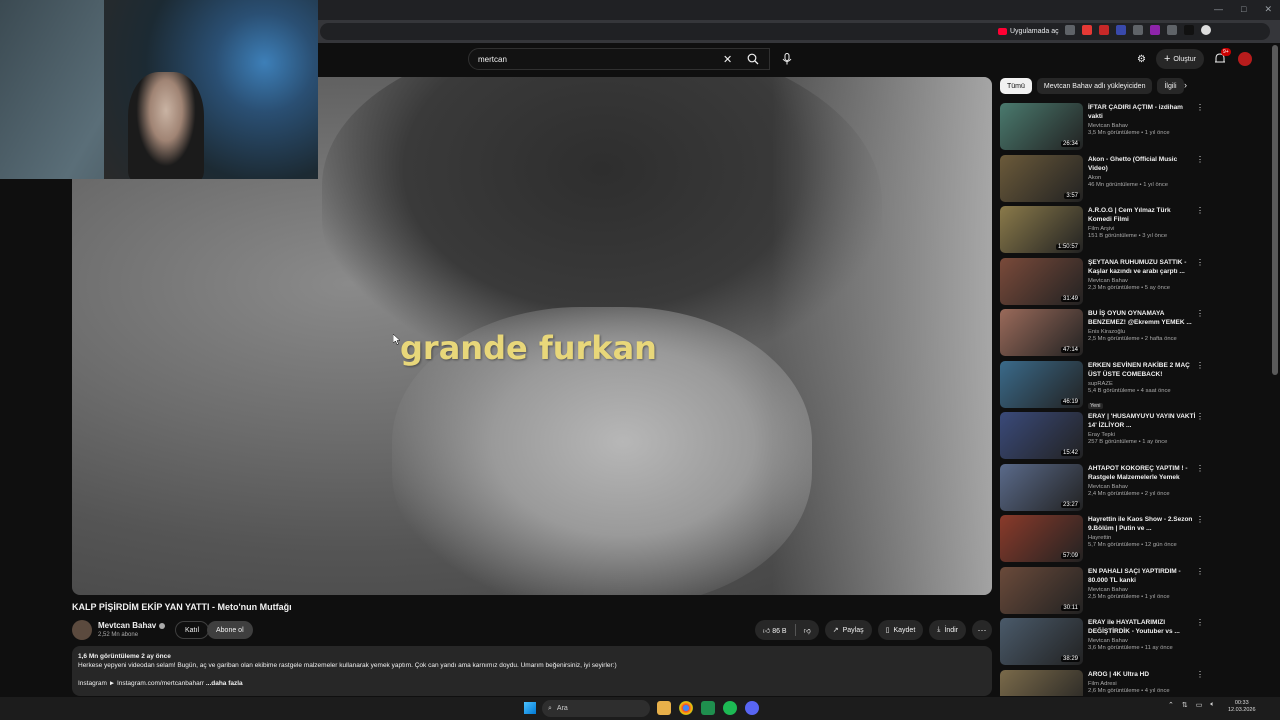 The height and width of the screenshot is (720, 1280). I want to click on menu-icon, so click(1189, 30).